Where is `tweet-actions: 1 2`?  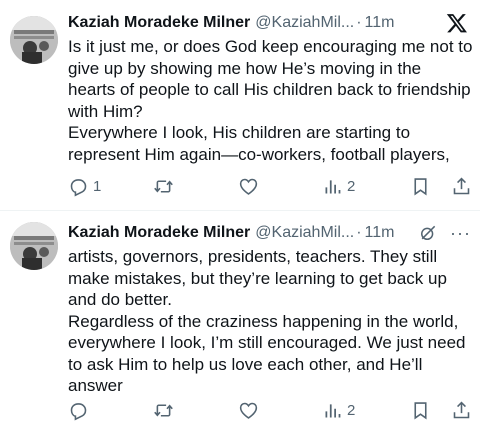 tweet-actions: 1 2 is located at coordinates (270, 186).